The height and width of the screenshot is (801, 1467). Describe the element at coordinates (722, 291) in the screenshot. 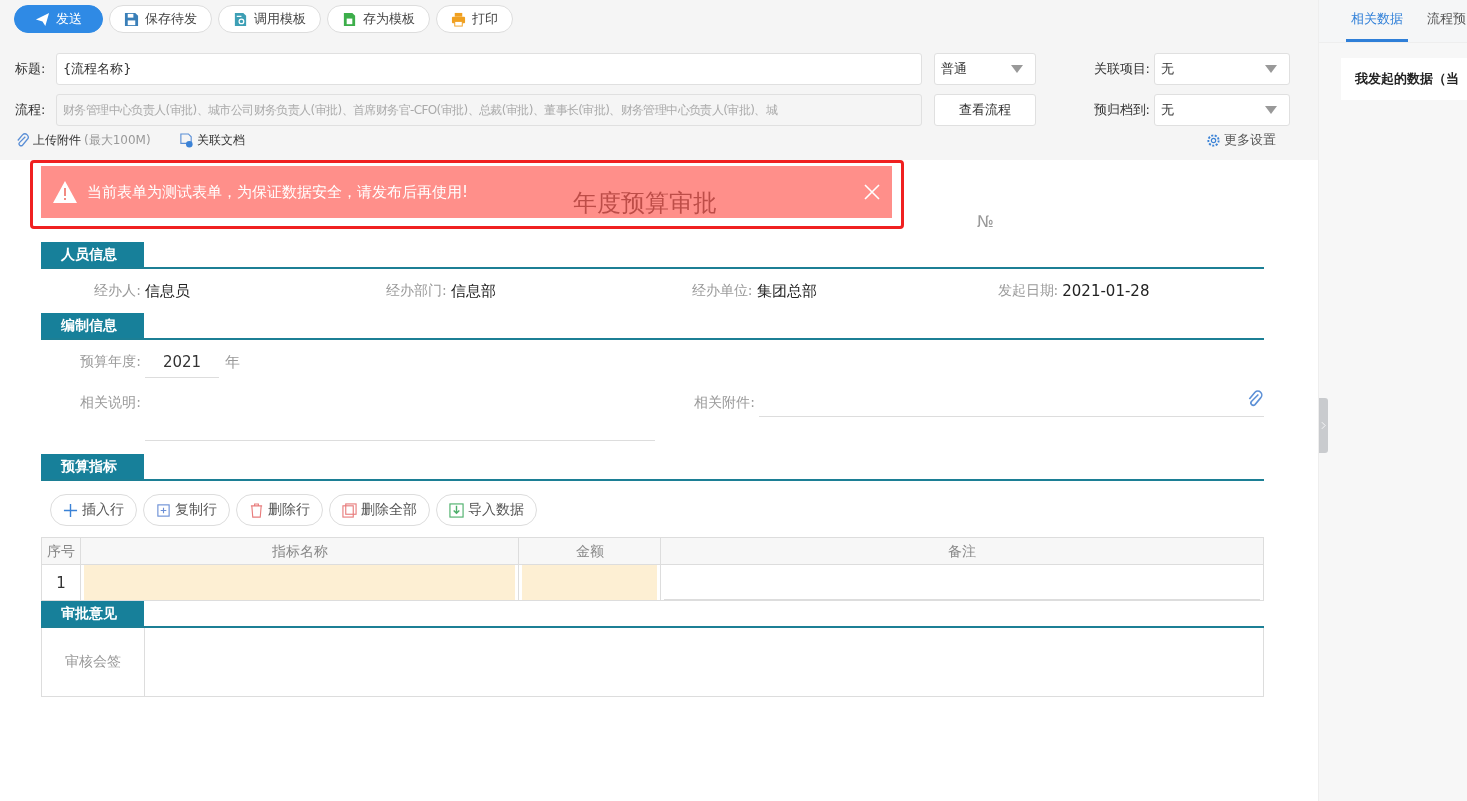

I see `field-label: 经办单位:` at that location.